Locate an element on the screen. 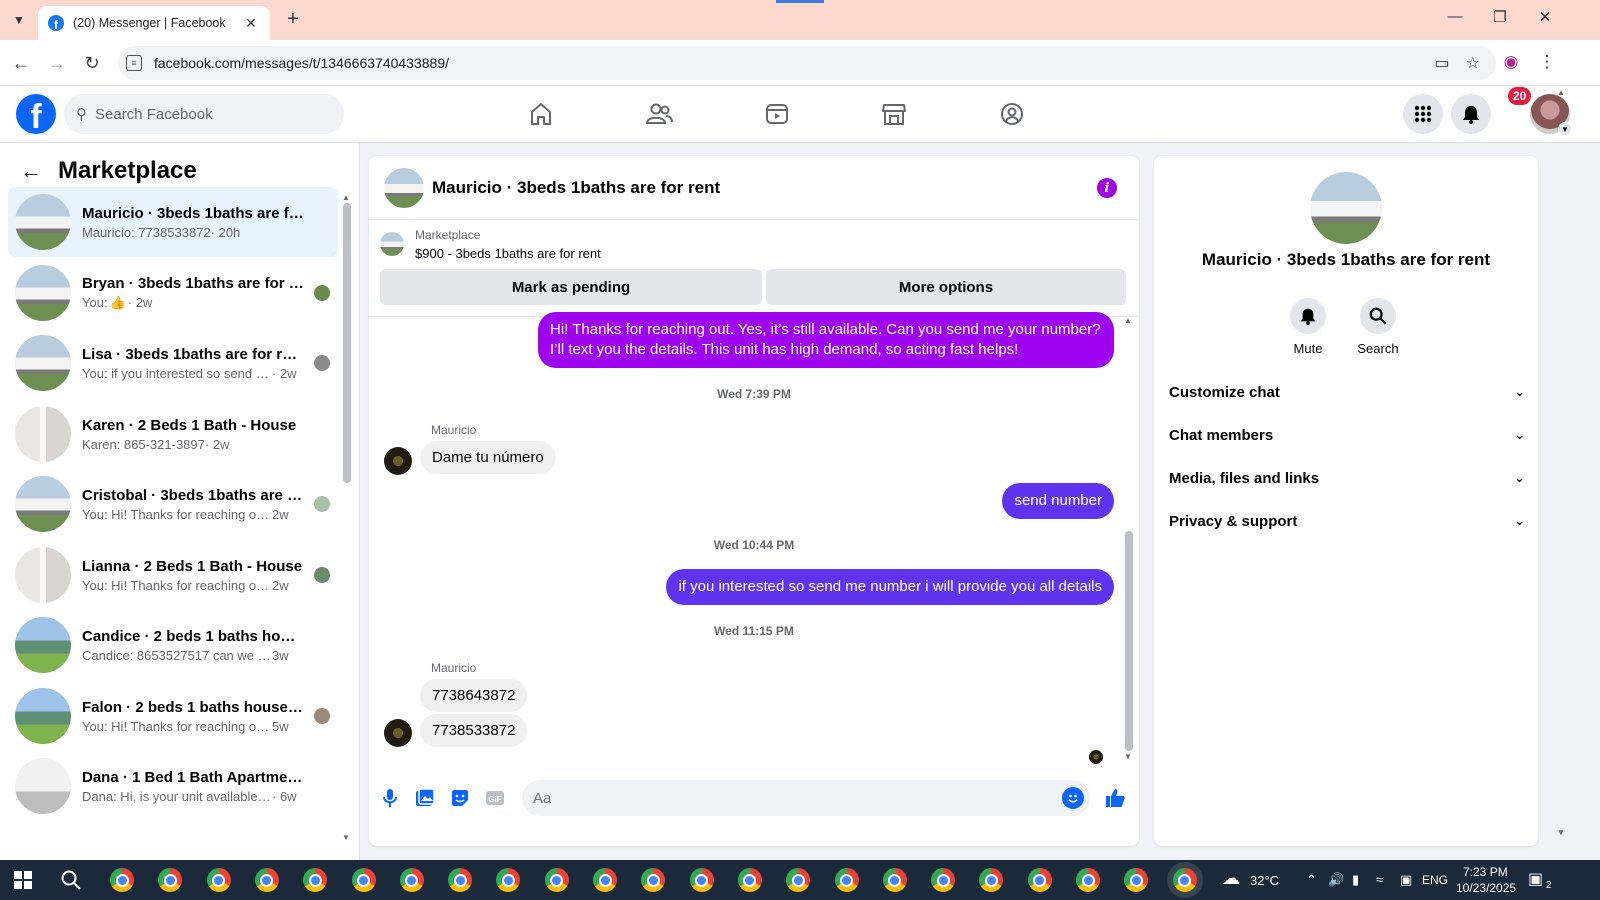 This screenshot has height=900, width=1600. microphone-icon is located at coordinates (390, 798).